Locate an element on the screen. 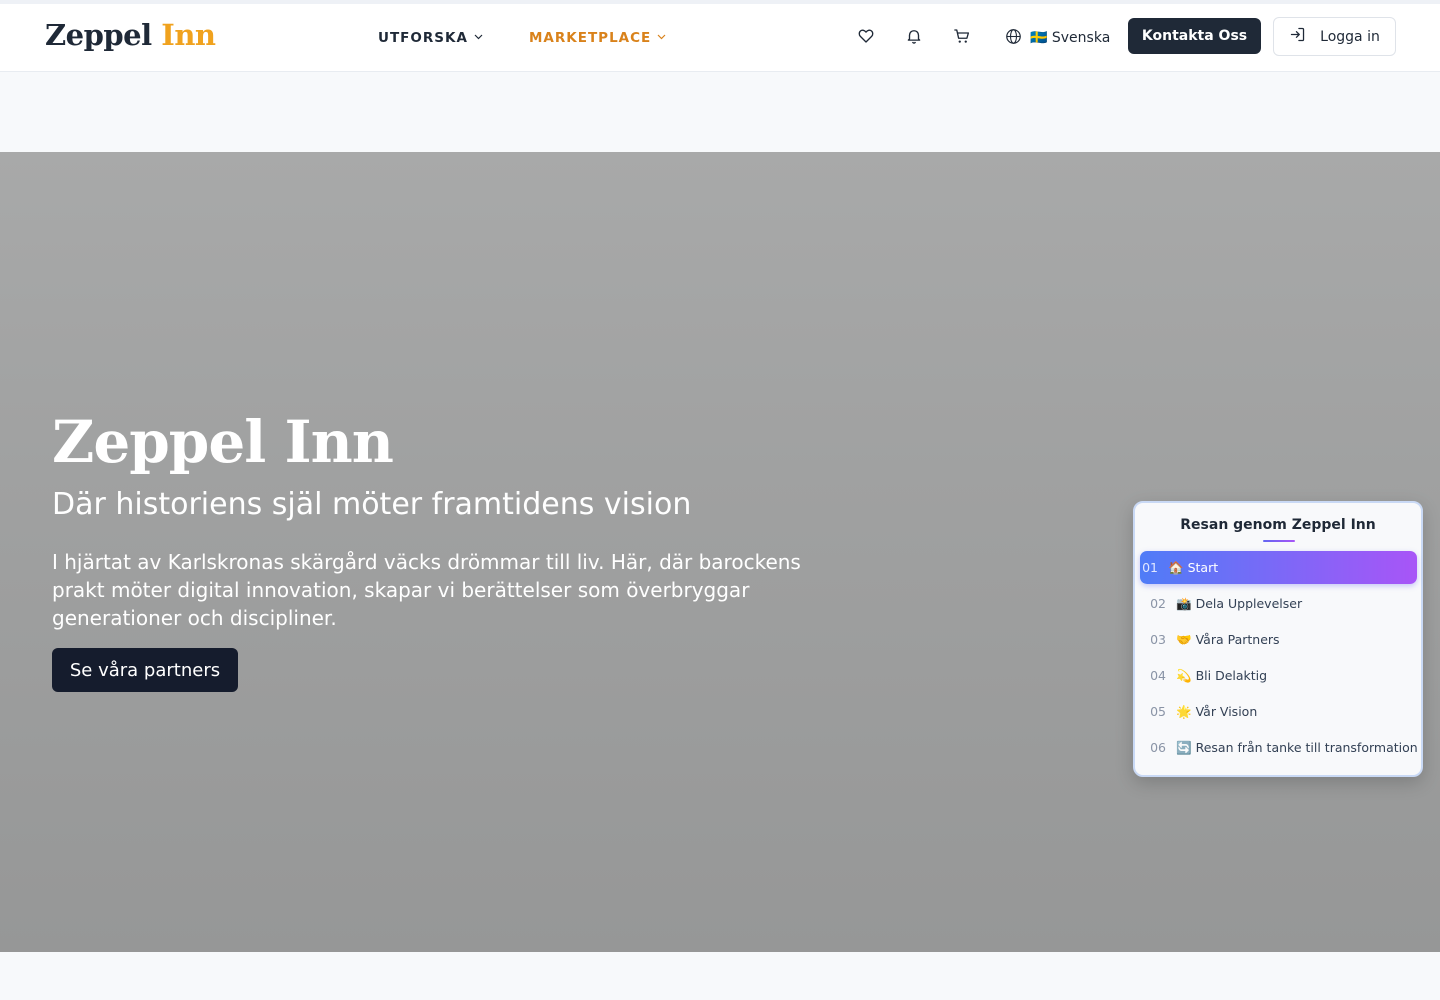 Image resolution: width=1440 pixels, height=1000 pixels. nav-explore: UTFORSKA is located at coordinates (430, 38).